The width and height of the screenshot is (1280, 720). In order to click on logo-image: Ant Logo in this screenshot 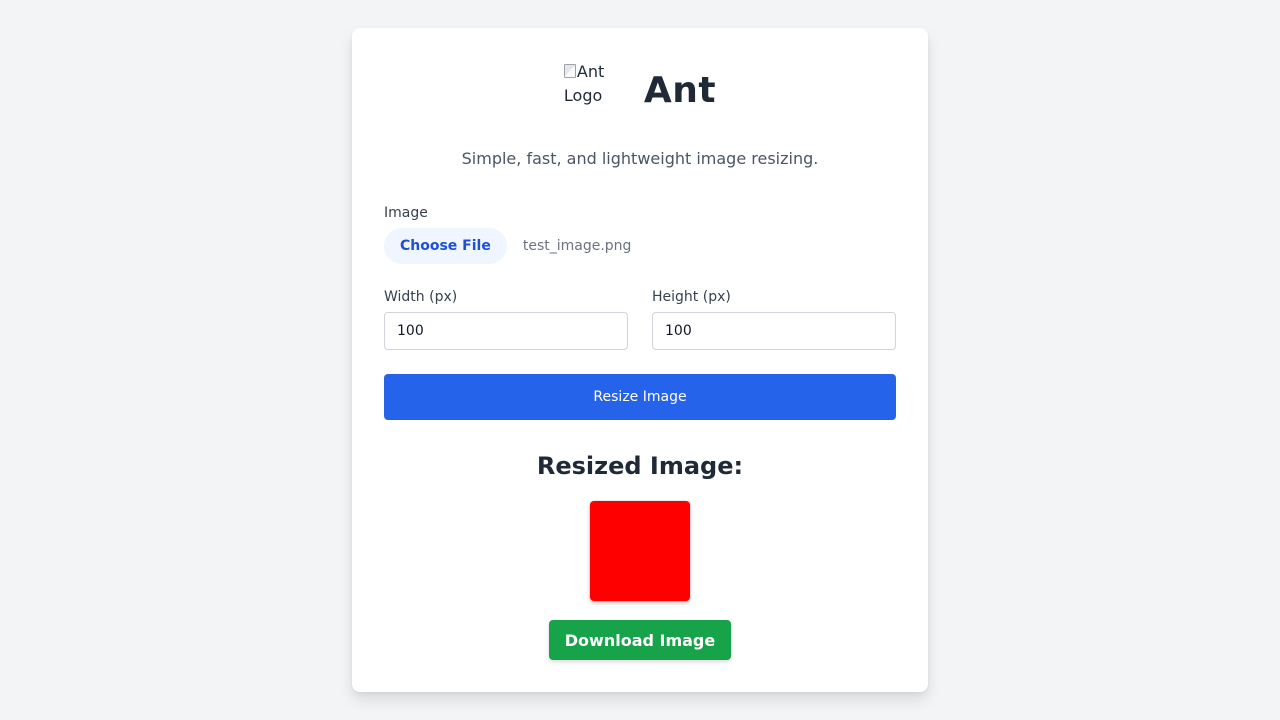, I will do `click(595, 90)`.